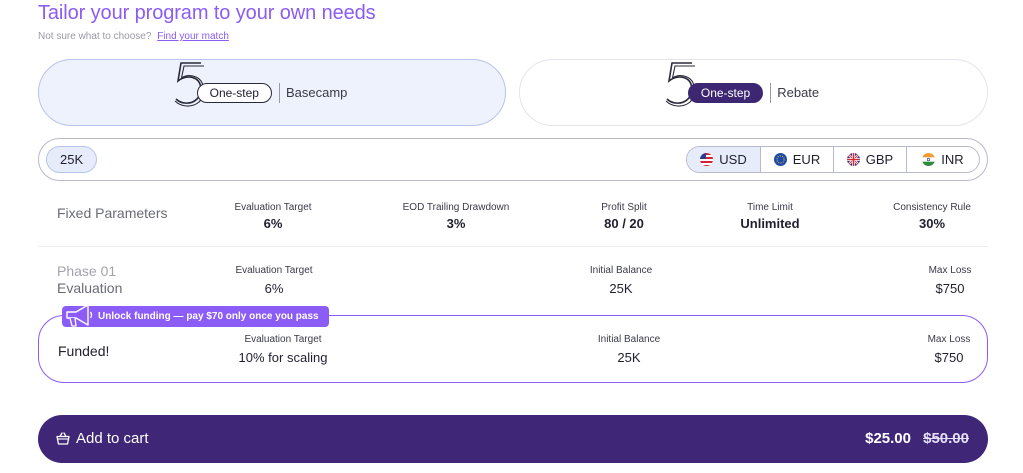 The width and height of the screenshot is (1023, 473). Describe the element at coordinates (798, 92) in the screenshot. I see `plan-name-rebate: Rebate` at that location.